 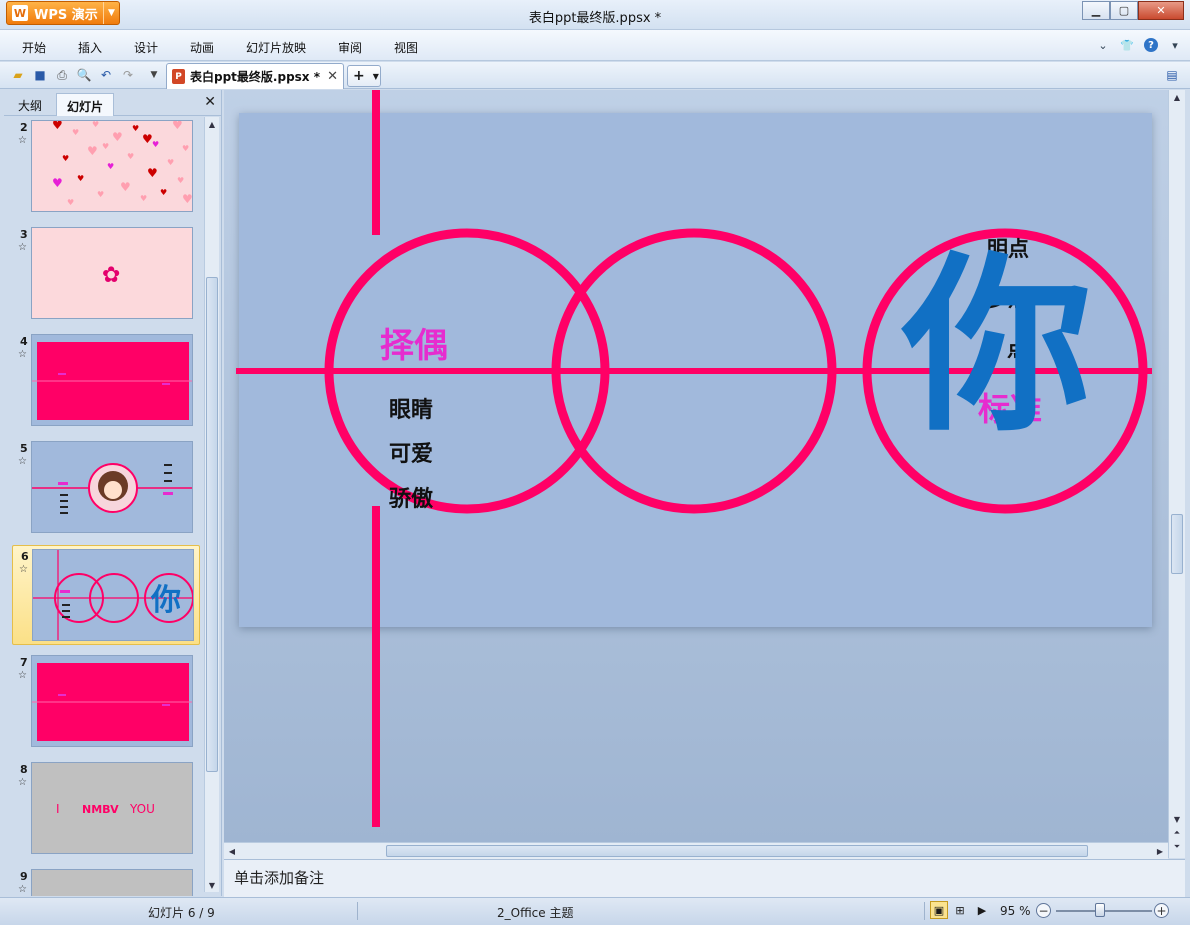 I want to click on thumbnail-scrollbar: ▲ ▼, so click(x=211, y=504).